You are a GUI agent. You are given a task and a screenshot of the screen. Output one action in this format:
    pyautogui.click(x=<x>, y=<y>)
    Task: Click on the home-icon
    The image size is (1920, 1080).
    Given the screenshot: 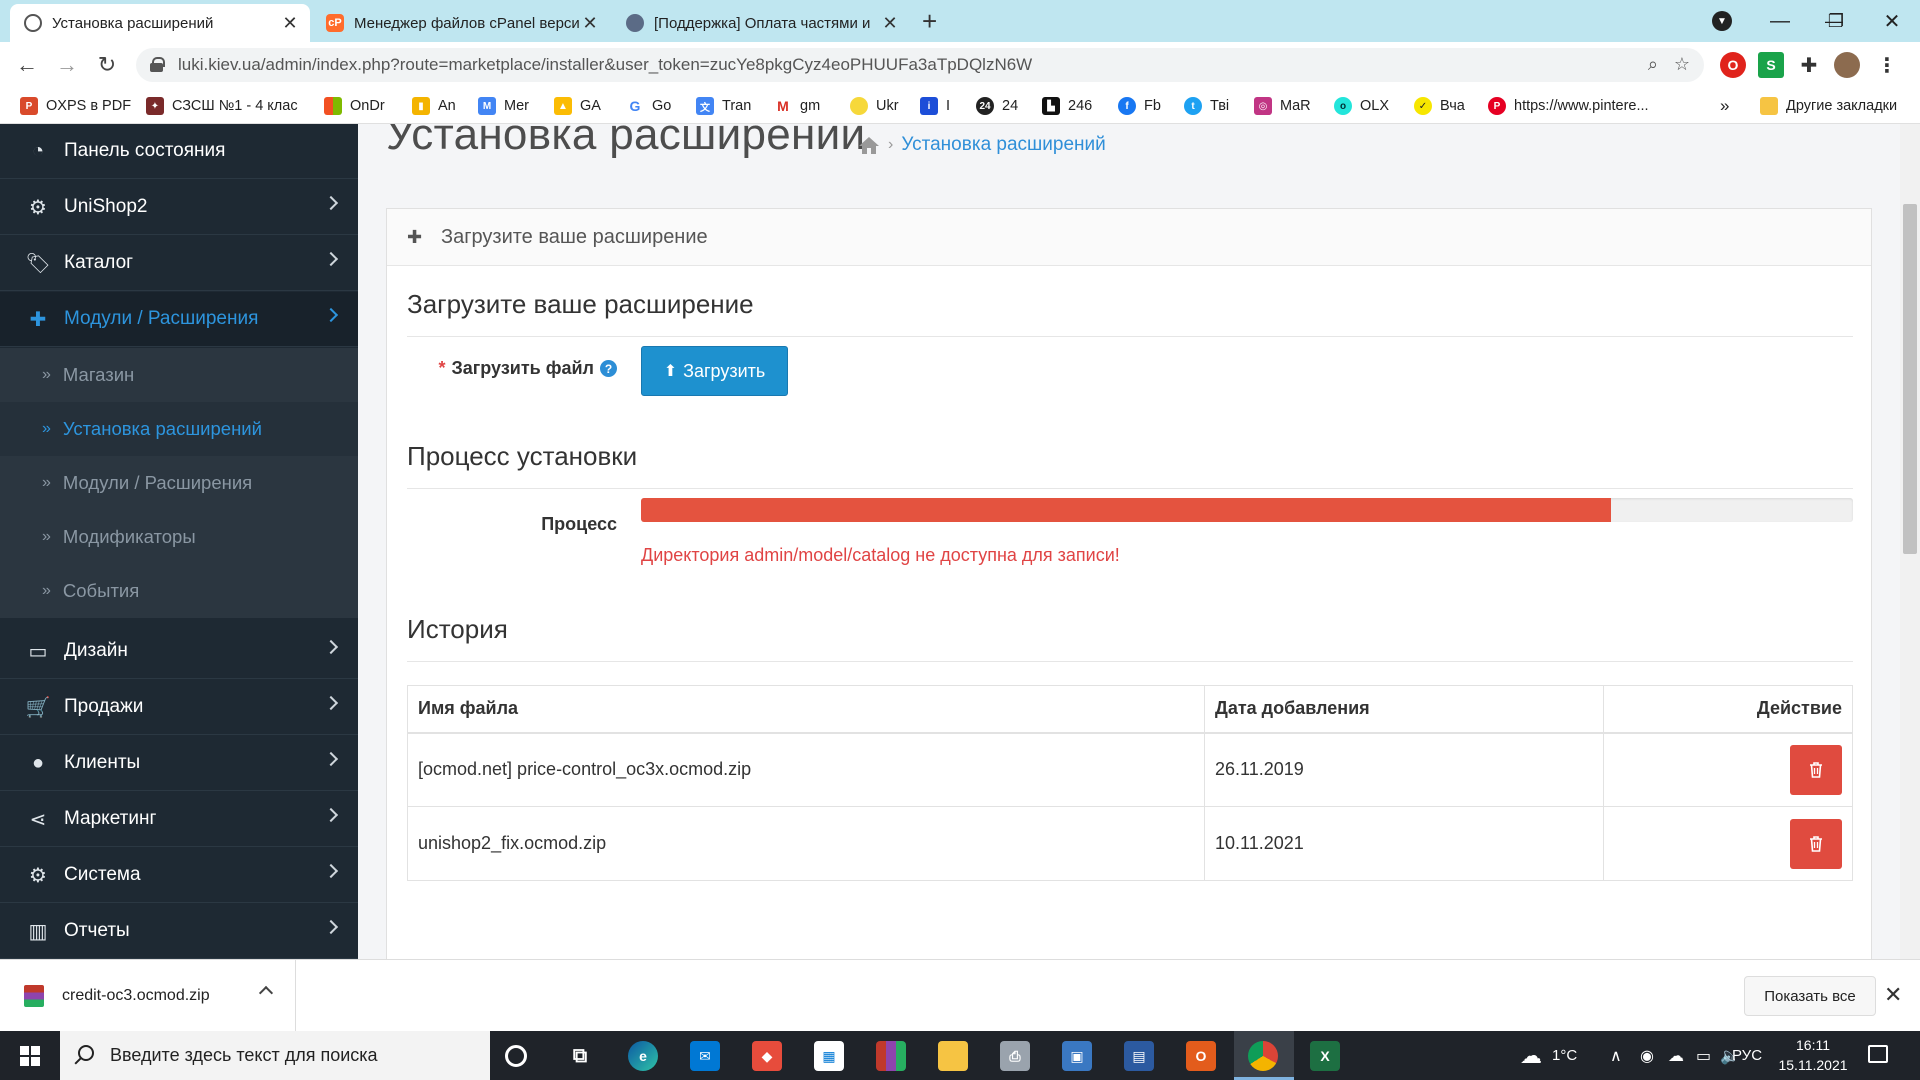 What is the action you would take?
    pyautogui.click(x=869, y=145)
    